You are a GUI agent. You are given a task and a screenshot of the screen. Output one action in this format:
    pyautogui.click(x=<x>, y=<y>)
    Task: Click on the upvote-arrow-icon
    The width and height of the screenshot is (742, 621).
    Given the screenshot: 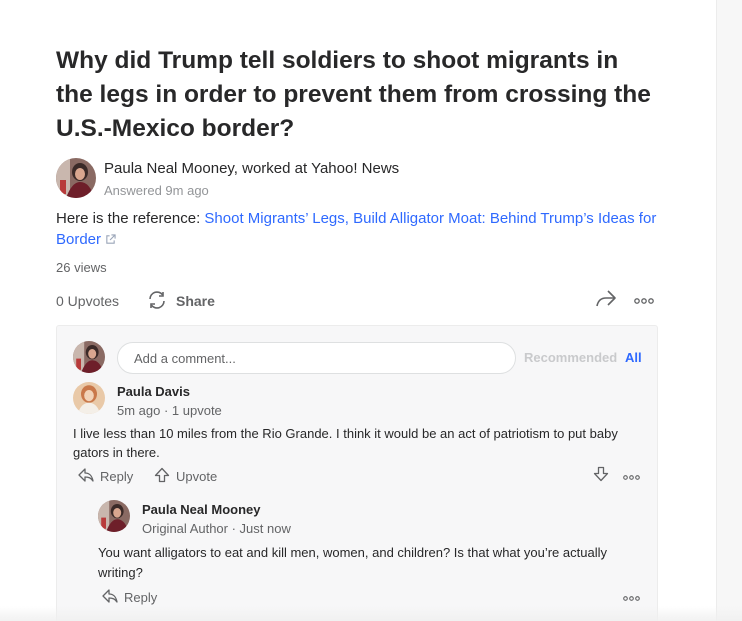 What is the action you would take?
    pyautogui.click(x=162, y=476)
    